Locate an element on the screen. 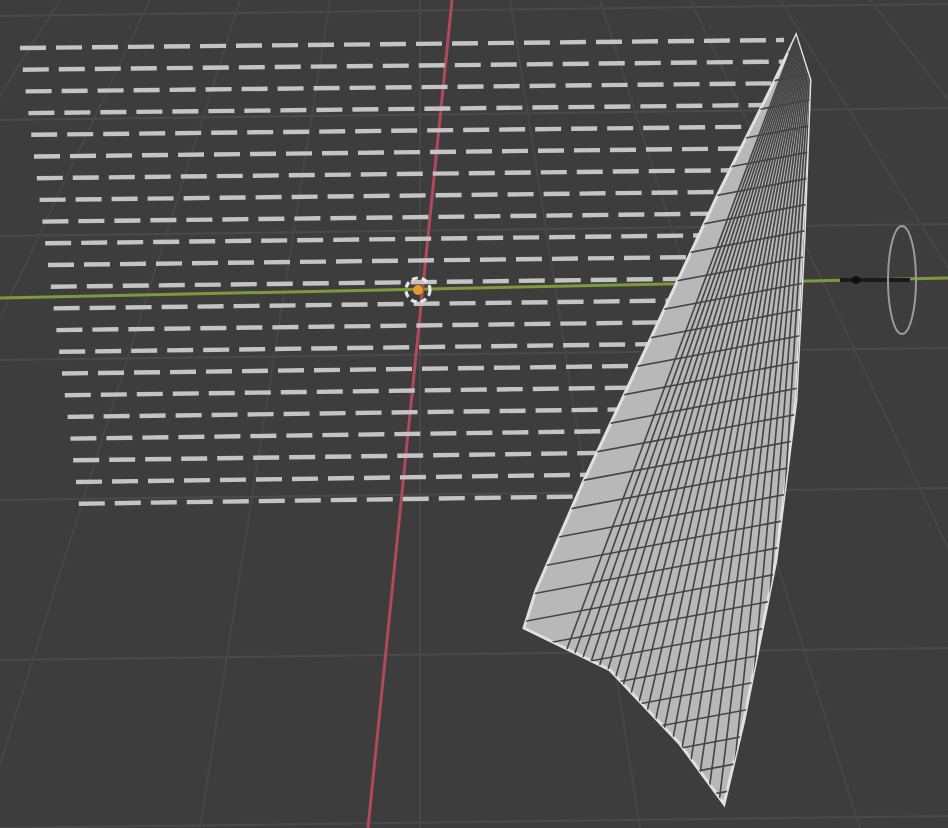 The image size is (948, 828). wind-emitter-drawing is located at coordinates (878, 280).